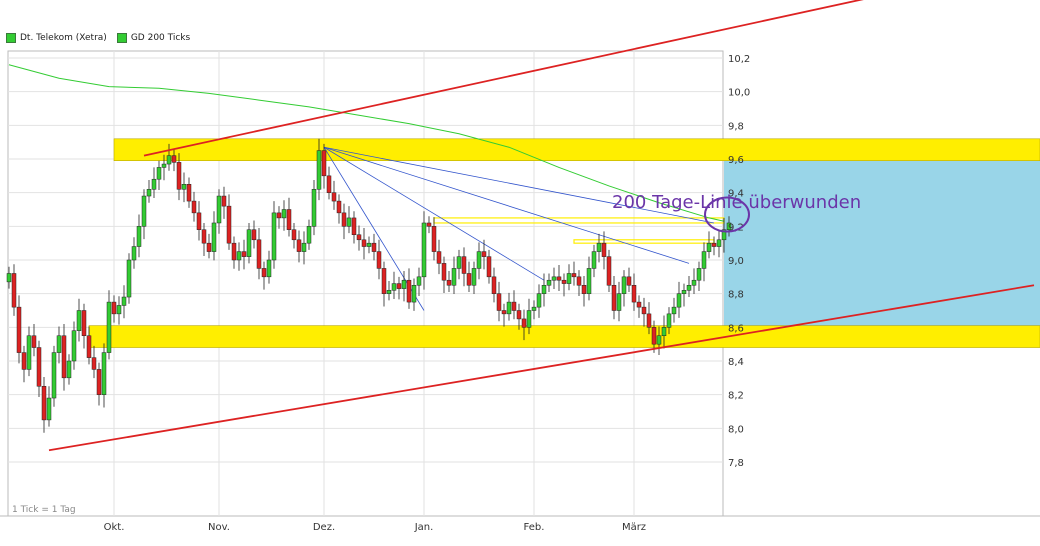 Image resolution: width=1040 pixels, height=546 pixels. I want to click on y-tick-label: 8,2, so click(736, 396).